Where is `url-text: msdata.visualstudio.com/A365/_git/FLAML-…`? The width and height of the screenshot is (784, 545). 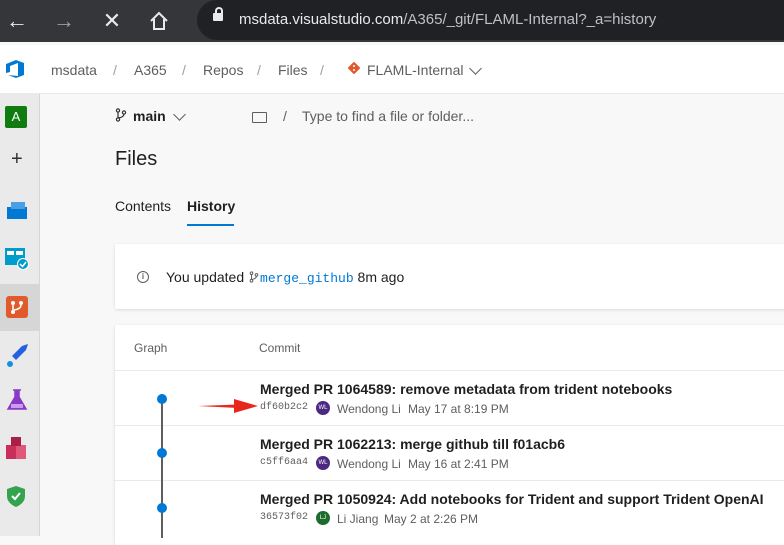 url-text: msdata.visualstudio.com/A365/_git/FLAML-… is located at coordinates (448, 19).